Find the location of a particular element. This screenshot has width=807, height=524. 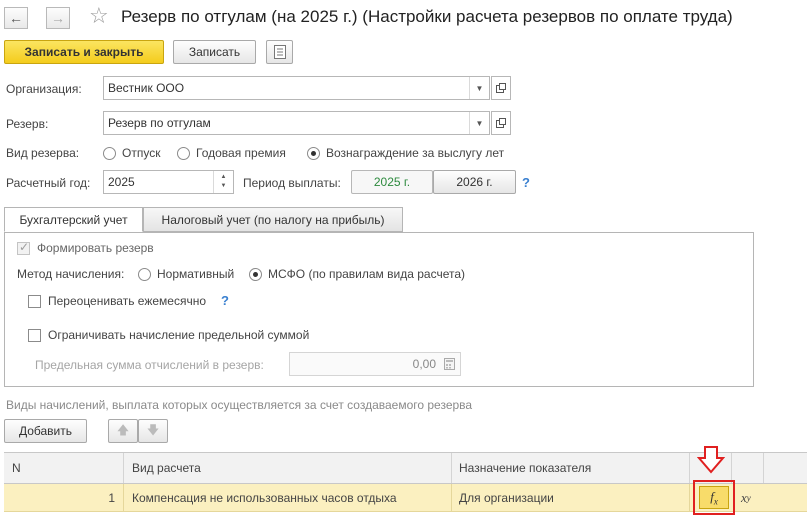

payment-period-label: Период выплаты: is located at coordinates (292, 183).